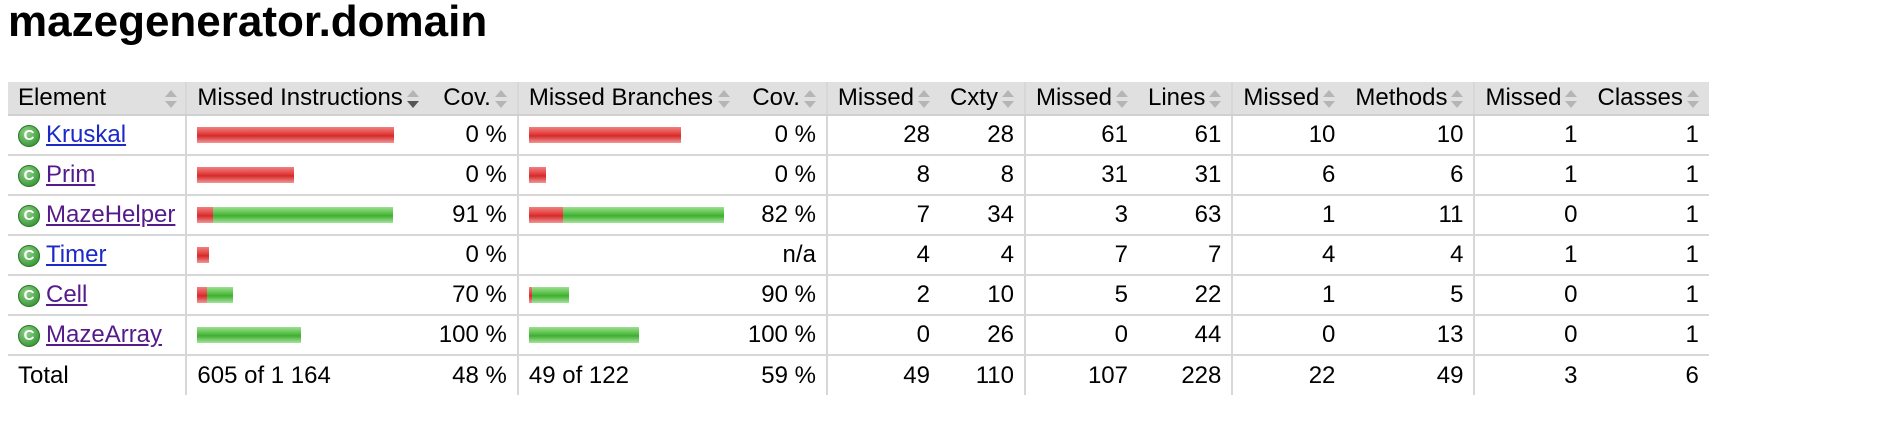 This screenshot has width=1898, height=430. I want to click on lines: 61, so click(1185, 135).